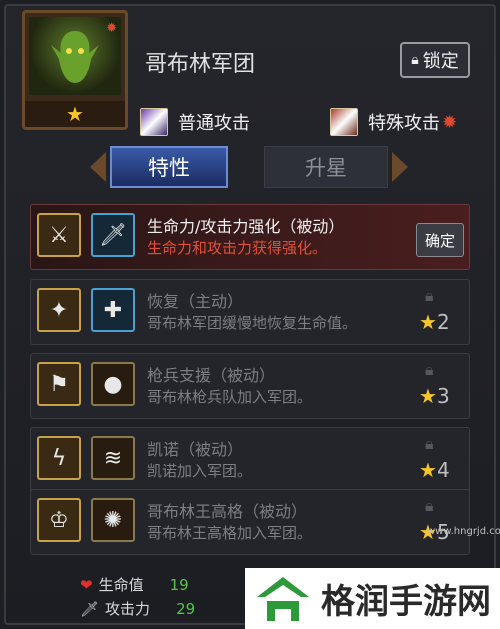 The height and width of the screenshot is (629, 500). Describe the element at coordinates (230, 533) in the screenshot. I see `skill-desc: 哥布林王高格加入军团。` at that location.